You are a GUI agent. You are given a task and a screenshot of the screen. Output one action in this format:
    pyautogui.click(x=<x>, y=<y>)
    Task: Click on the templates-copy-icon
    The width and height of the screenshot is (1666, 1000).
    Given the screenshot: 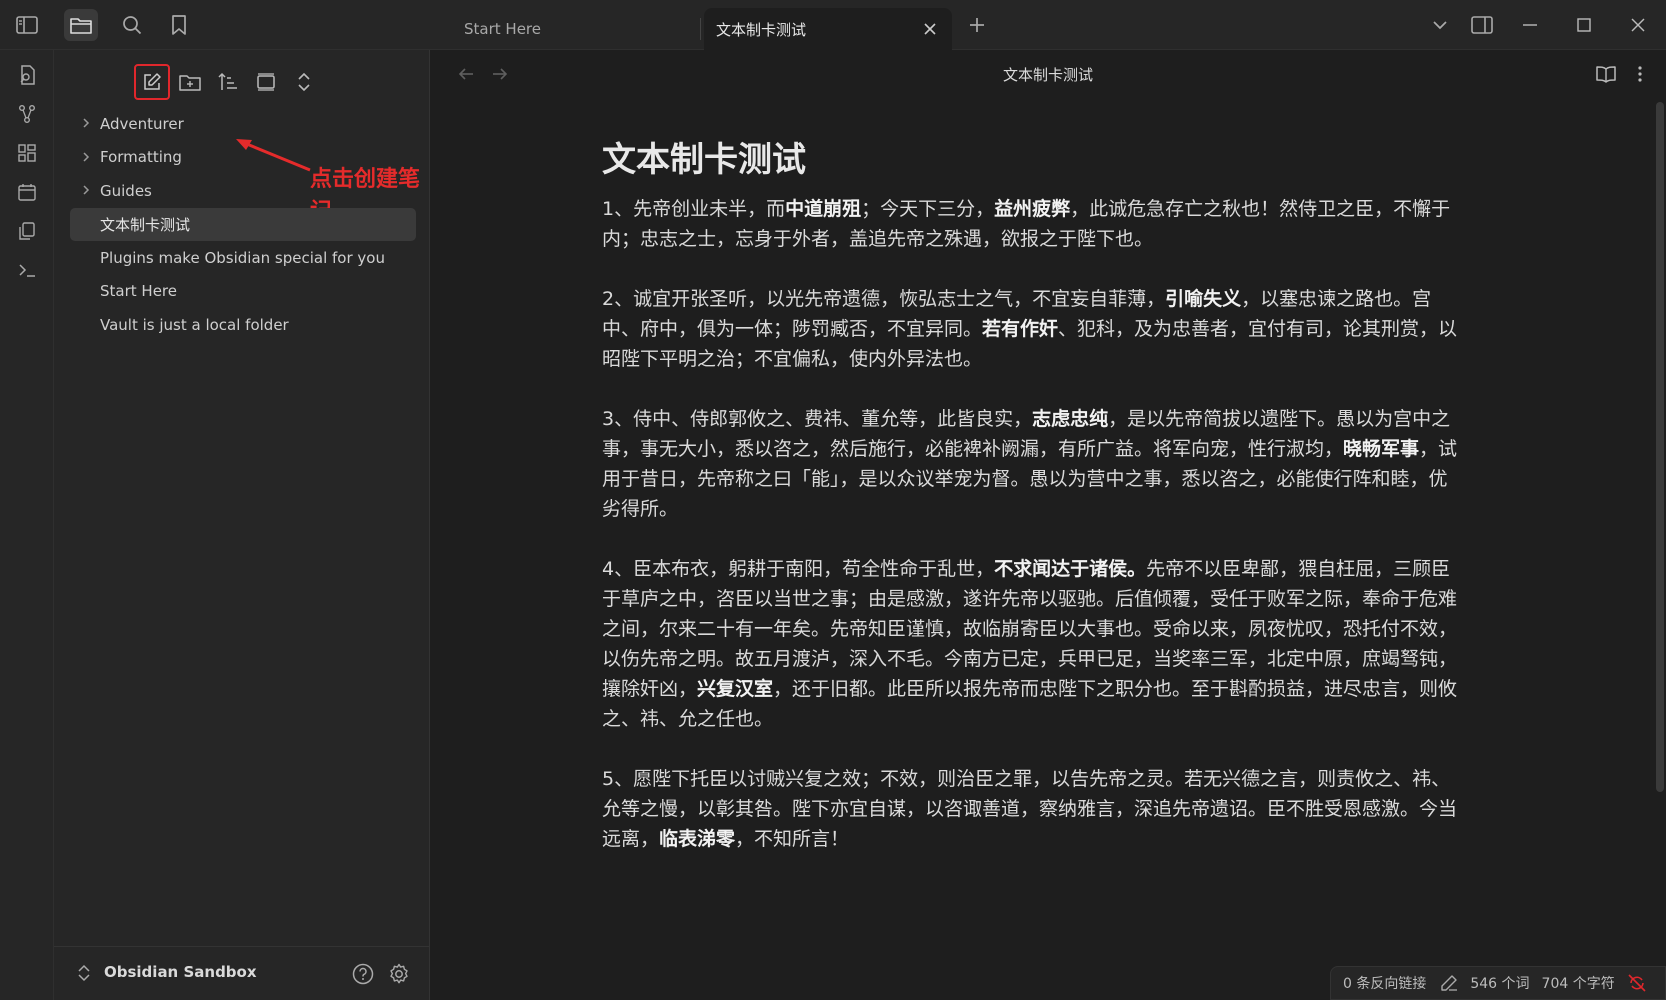 What is the action you would take?
    pyautogui.click(x=27, y=231)
    